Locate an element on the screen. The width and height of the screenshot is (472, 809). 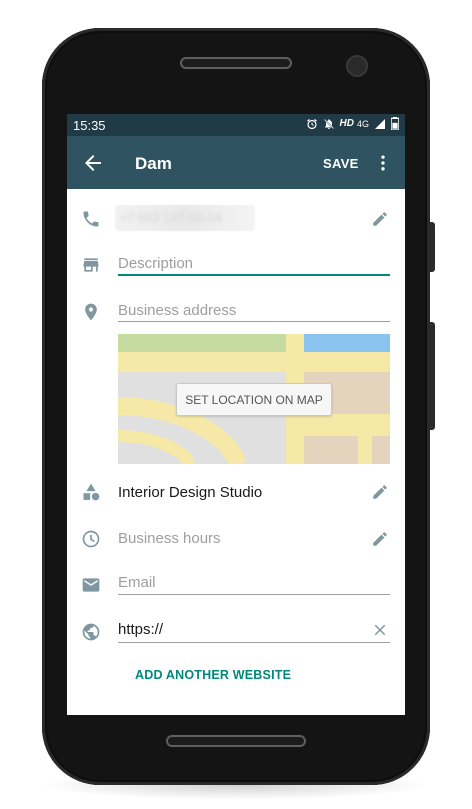
status-bar: 15:35 HD 4G is located at coordinates (236, 125).